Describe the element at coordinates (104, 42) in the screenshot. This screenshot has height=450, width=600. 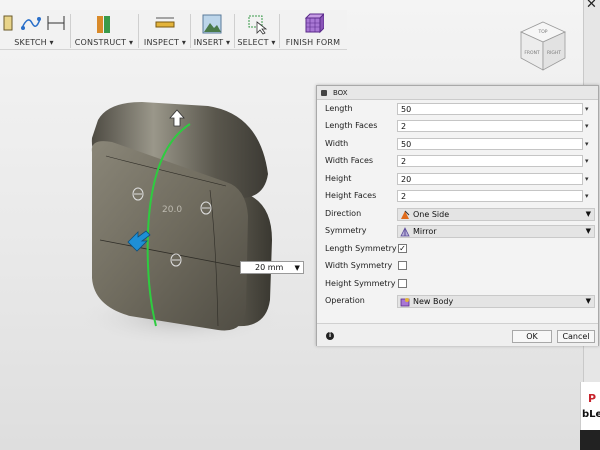
I see `construct-label: CONSTRUCT ▾` at that location.